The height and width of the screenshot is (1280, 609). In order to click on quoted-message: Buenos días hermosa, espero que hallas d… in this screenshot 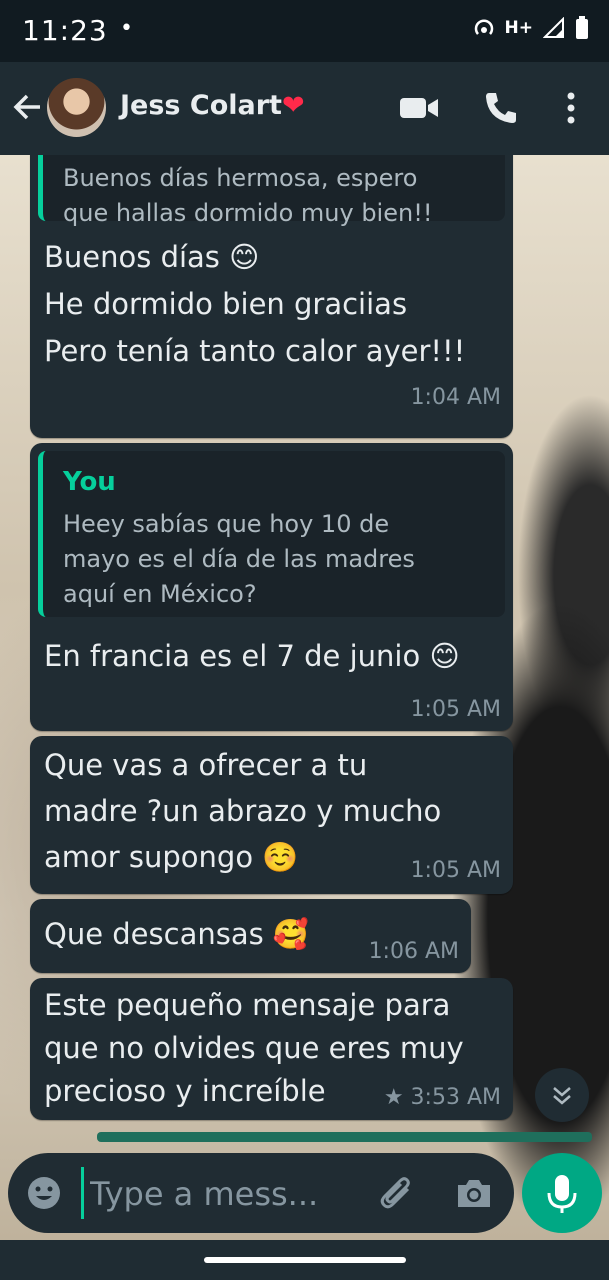, I will do `click(271, 191)`.